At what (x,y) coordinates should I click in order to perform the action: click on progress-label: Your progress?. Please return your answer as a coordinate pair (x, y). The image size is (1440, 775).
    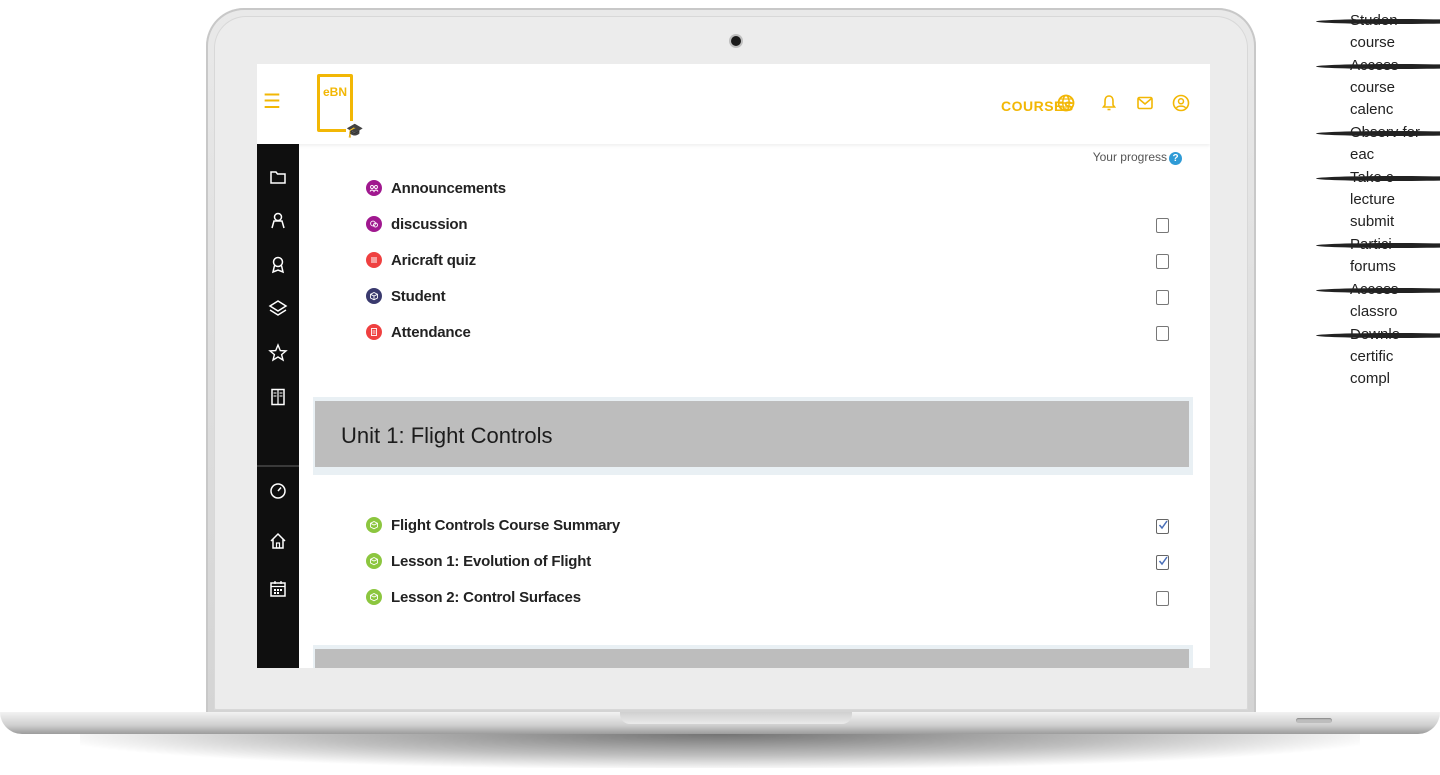
    Looking at the image, I should click on (1137, 157).